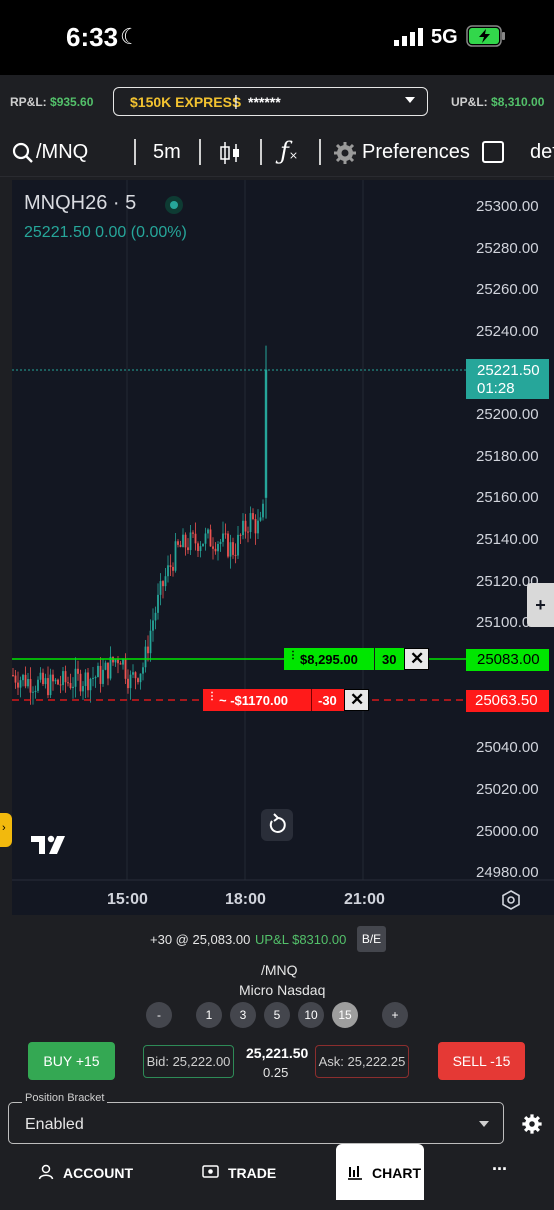 This screenshot has height=1210, width=554. I want to click on status-time: 6:33, so click(92, 37).